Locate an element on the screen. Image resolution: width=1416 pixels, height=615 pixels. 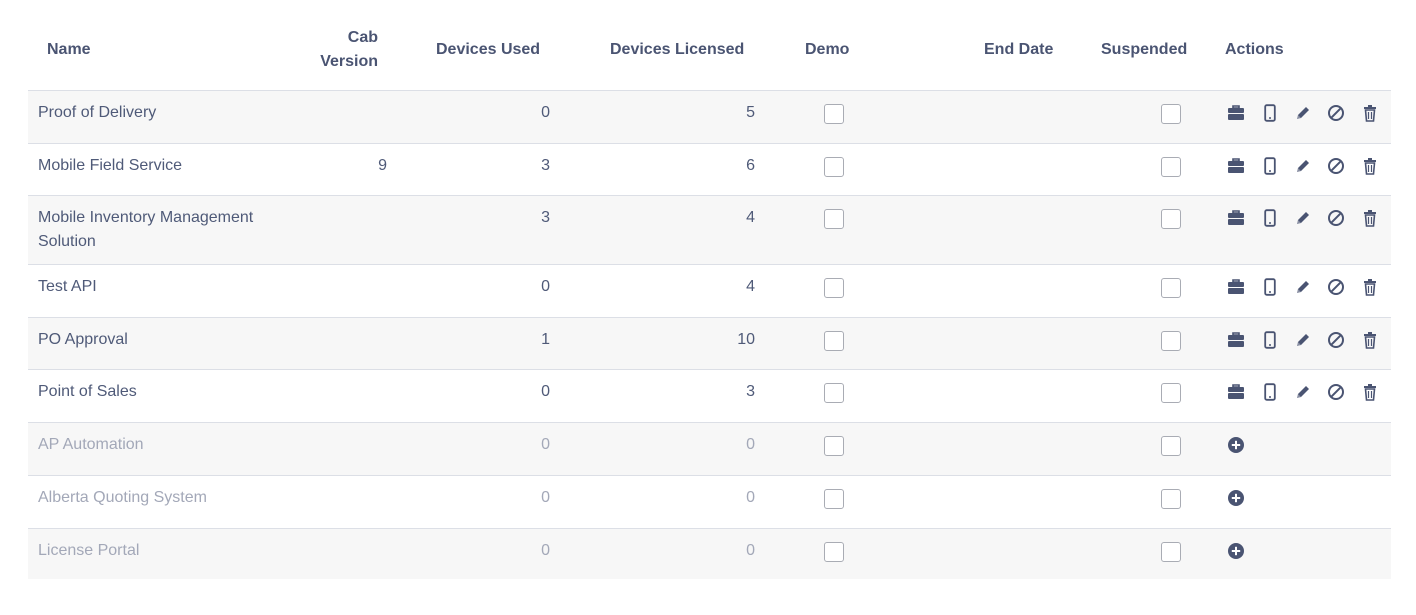
header-name: Name is located at coordinates (69, 50).